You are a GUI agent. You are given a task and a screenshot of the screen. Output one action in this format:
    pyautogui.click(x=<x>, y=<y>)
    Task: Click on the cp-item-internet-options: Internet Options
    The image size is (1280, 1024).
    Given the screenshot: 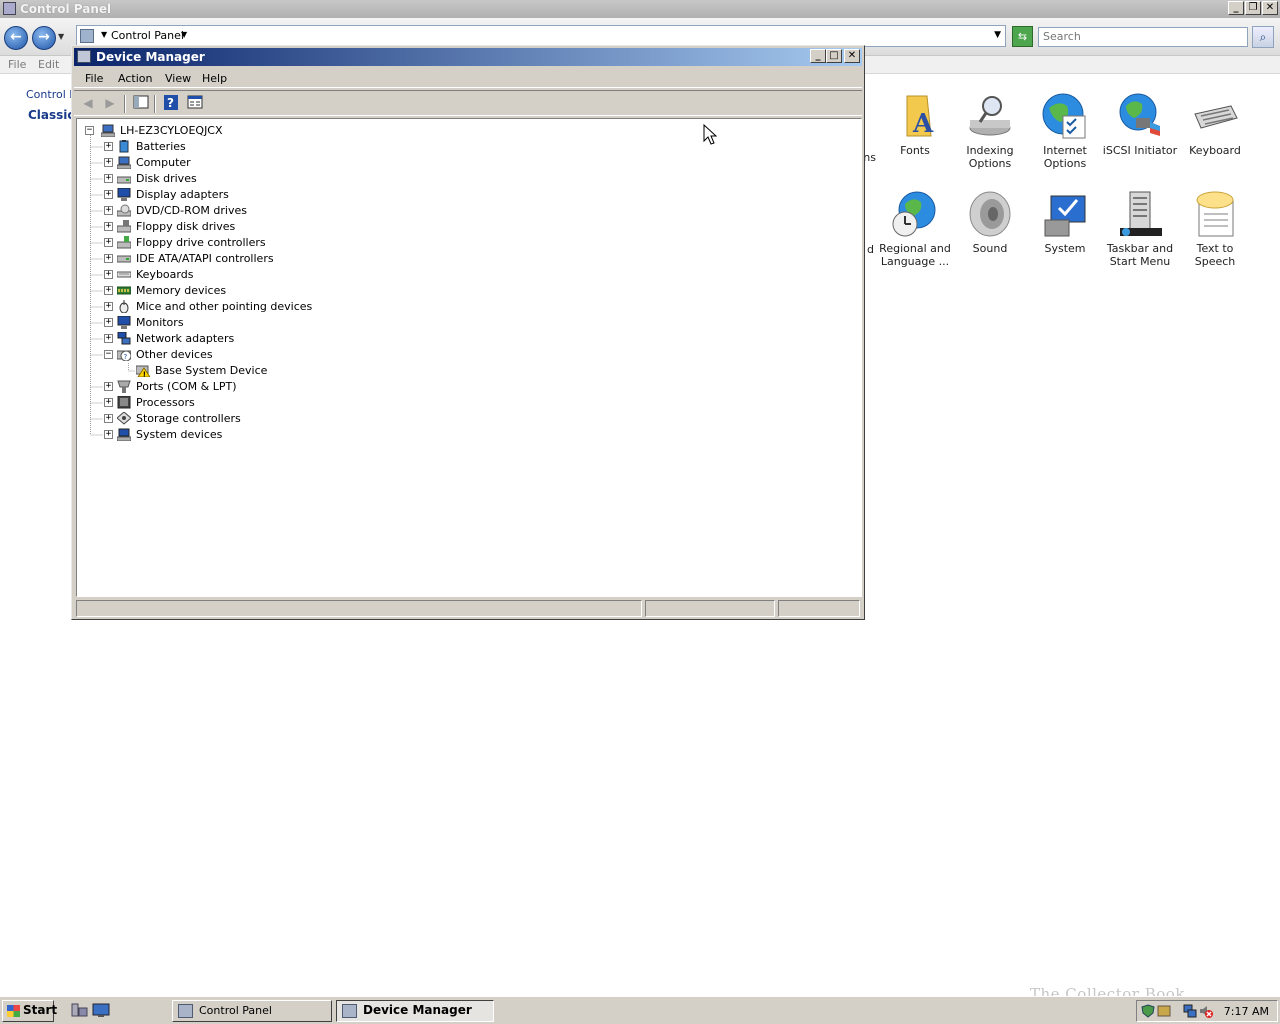 What is the action you would take?
    pyautogui.click(x=1065, y=131)
    